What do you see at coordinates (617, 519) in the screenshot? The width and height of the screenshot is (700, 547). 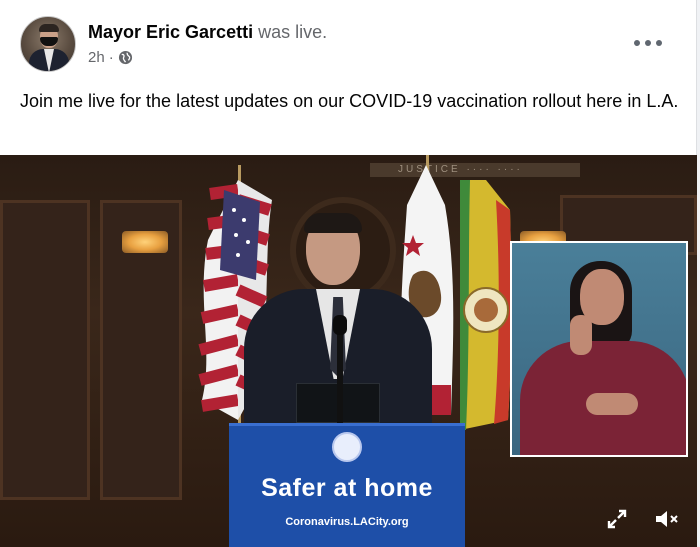 I see `fullscreen-icon` at bounding box center [617, 519].